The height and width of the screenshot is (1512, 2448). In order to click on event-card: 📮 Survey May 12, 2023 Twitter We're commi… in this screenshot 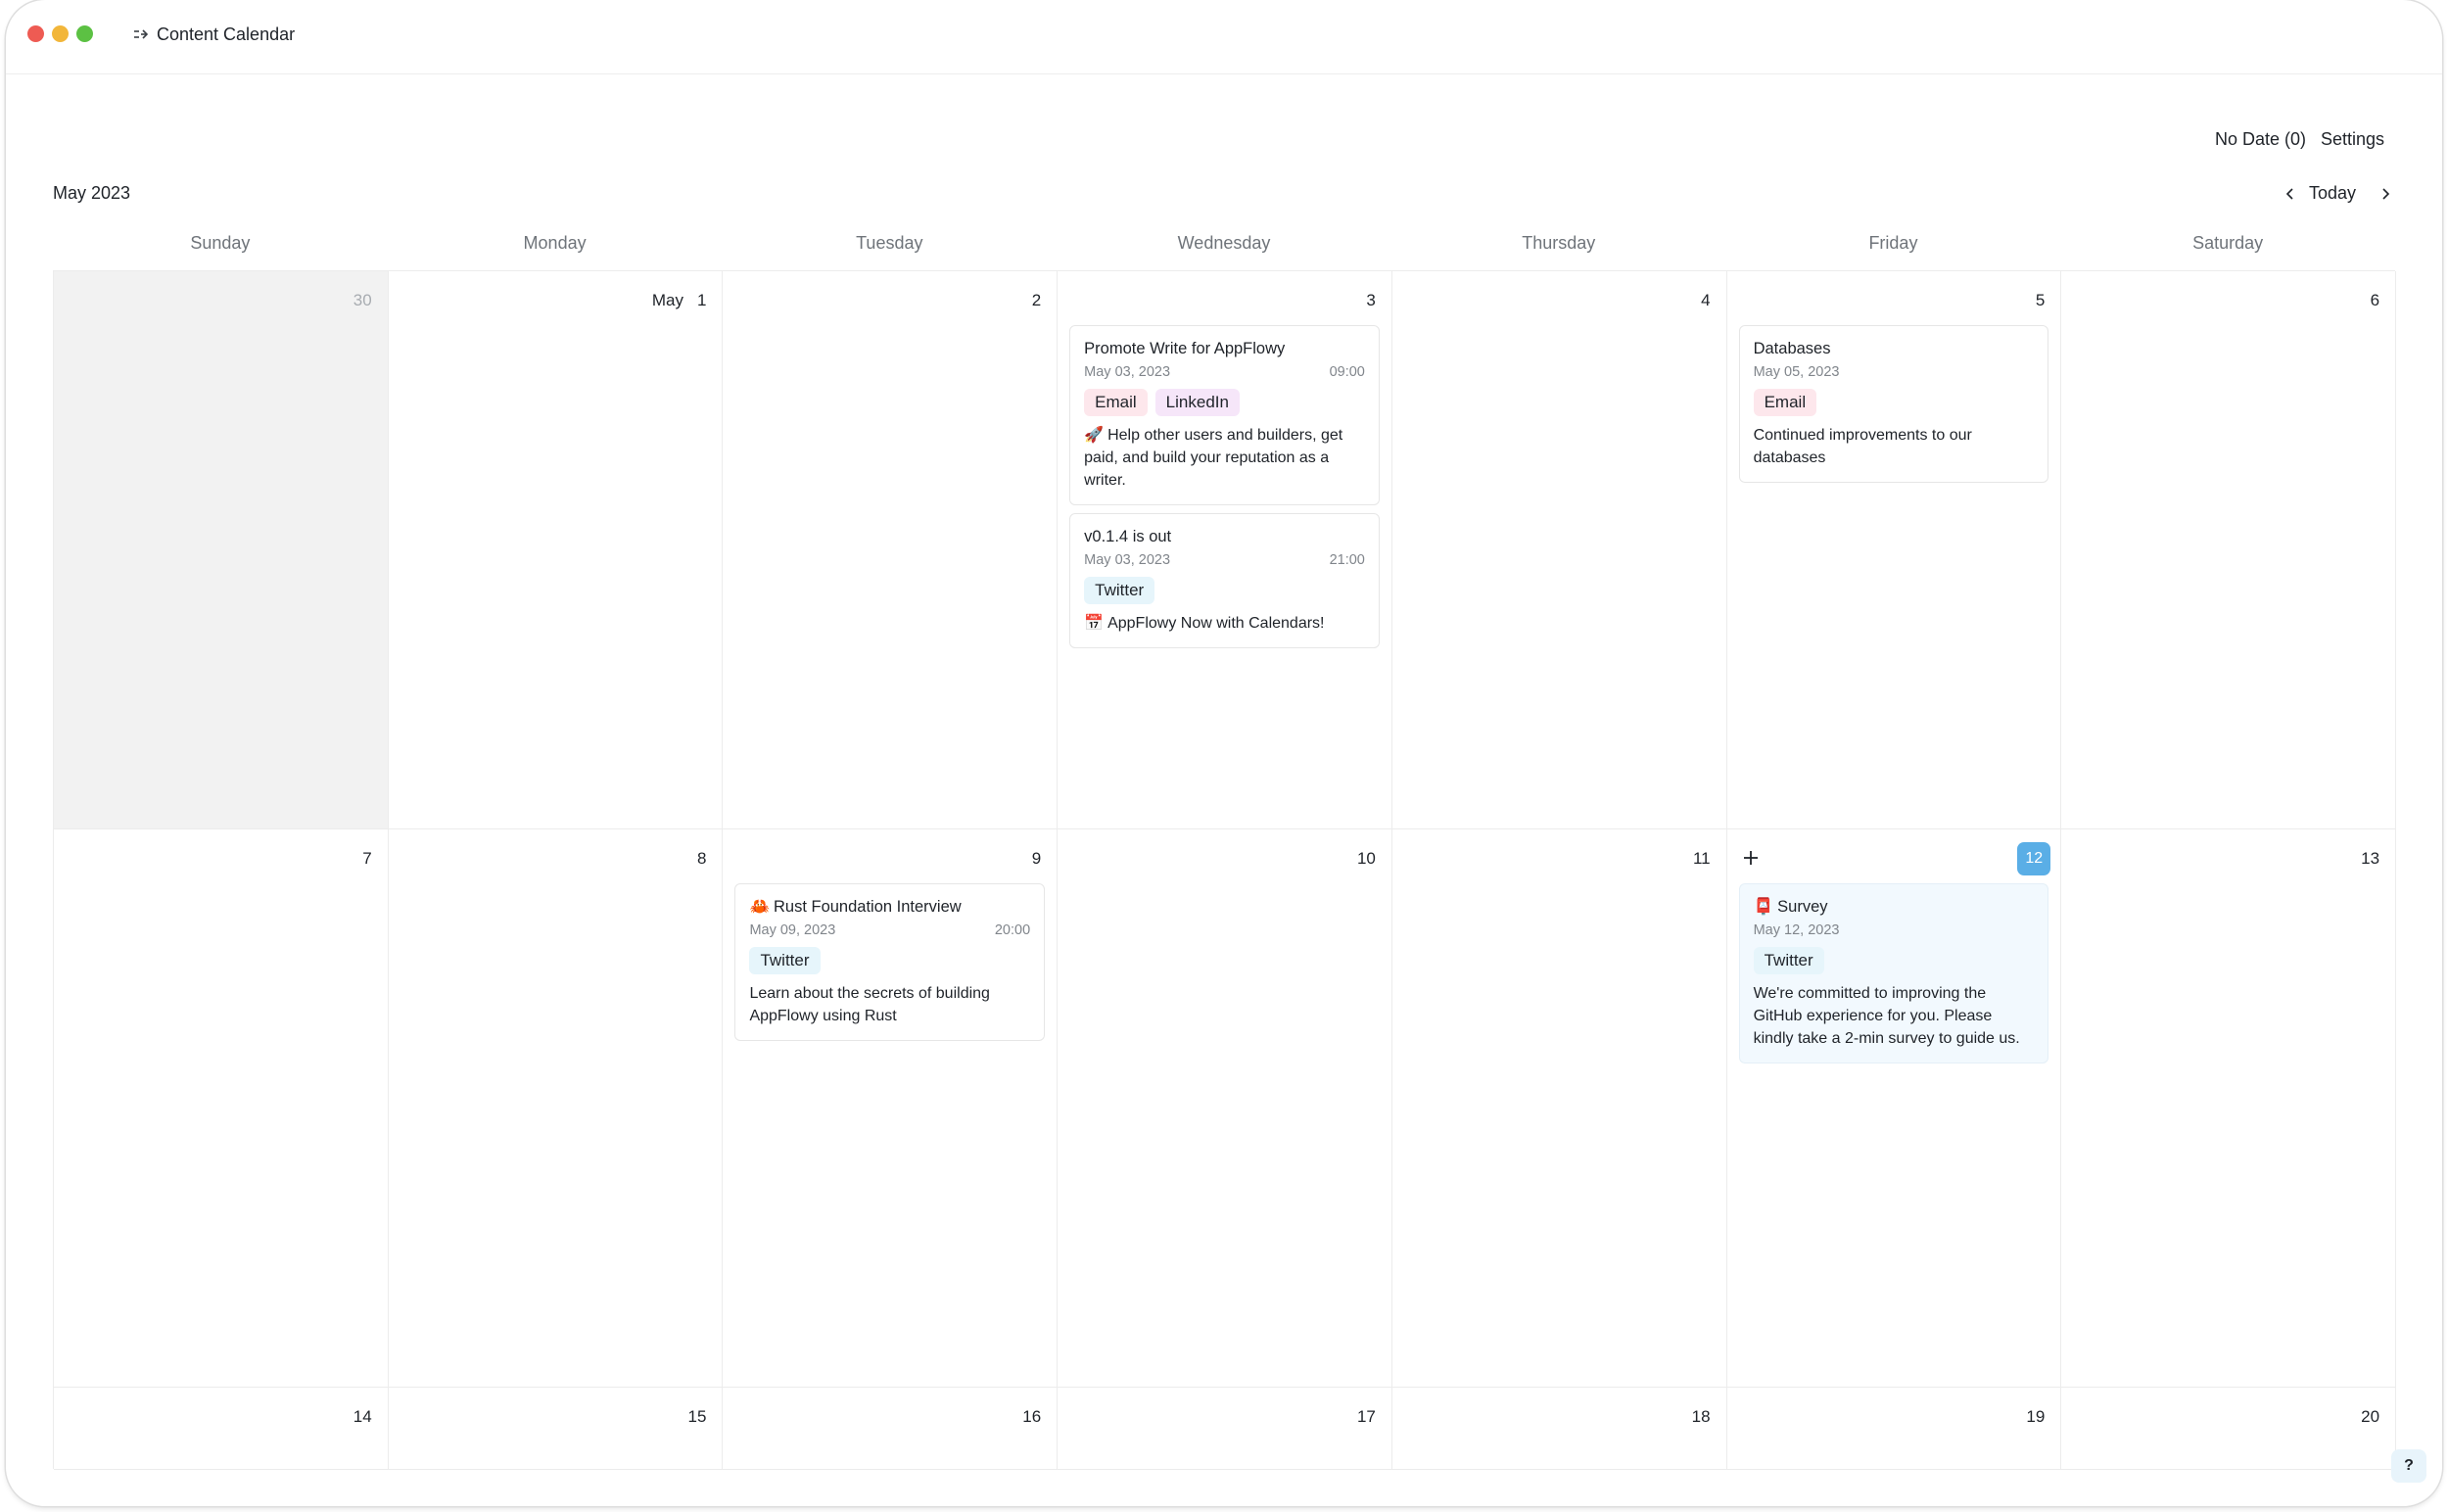, I will do `click(1893, 973)`.